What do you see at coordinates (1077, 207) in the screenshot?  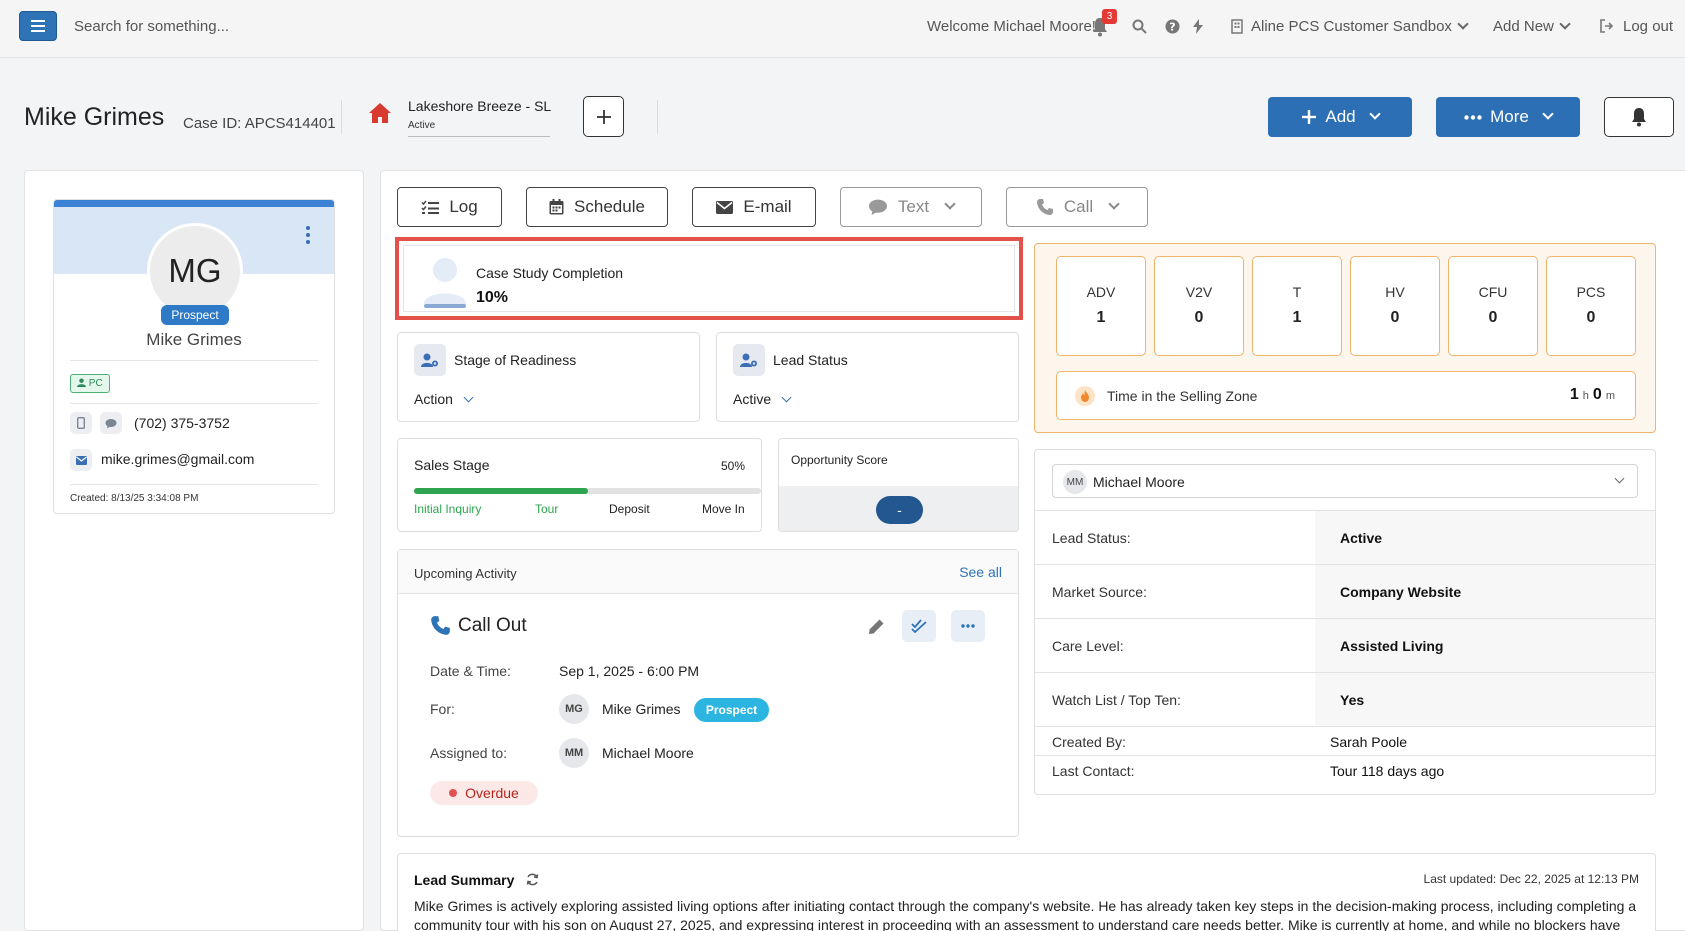 I see `call-dropdown-button: Call` at bounding box center [1077, 207].